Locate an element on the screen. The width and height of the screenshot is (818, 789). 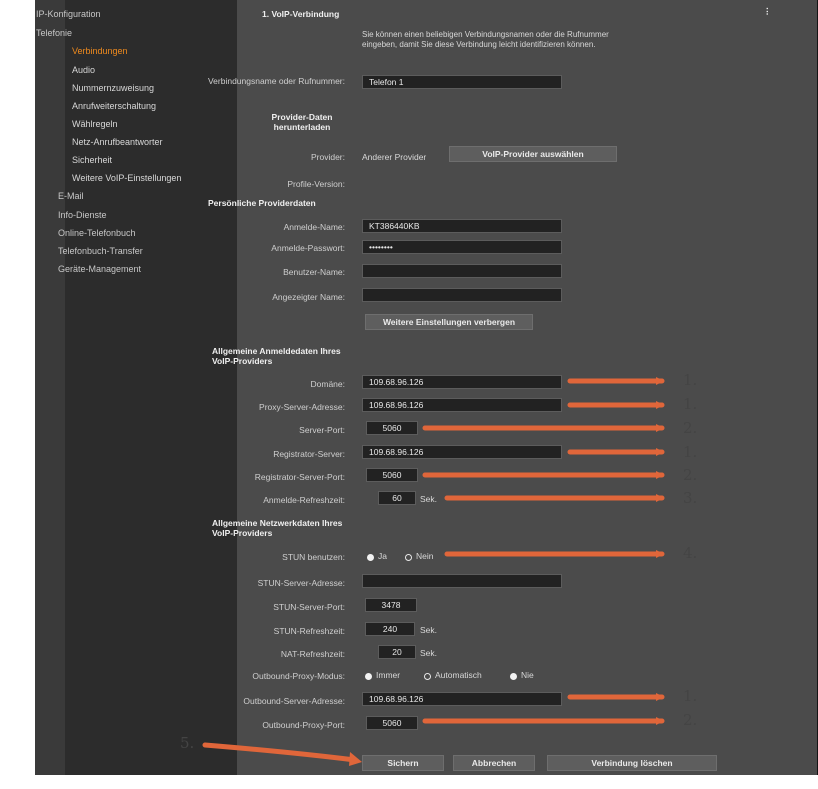
annotation-number: 3. is located at coordinates (690, 498).